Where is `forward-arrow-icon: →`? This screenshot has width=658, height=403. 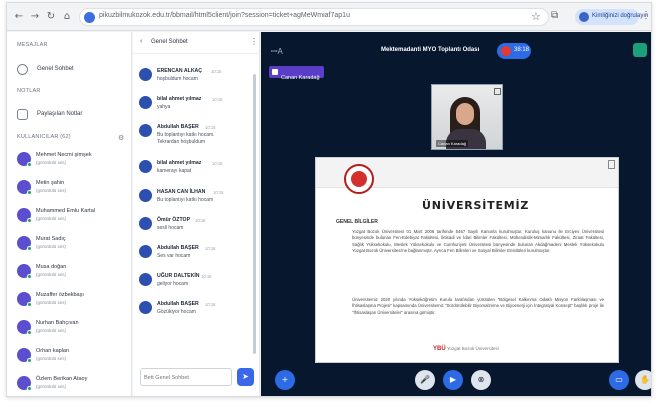 forward-arrow-icon: → is located at coordinates (35, 17).